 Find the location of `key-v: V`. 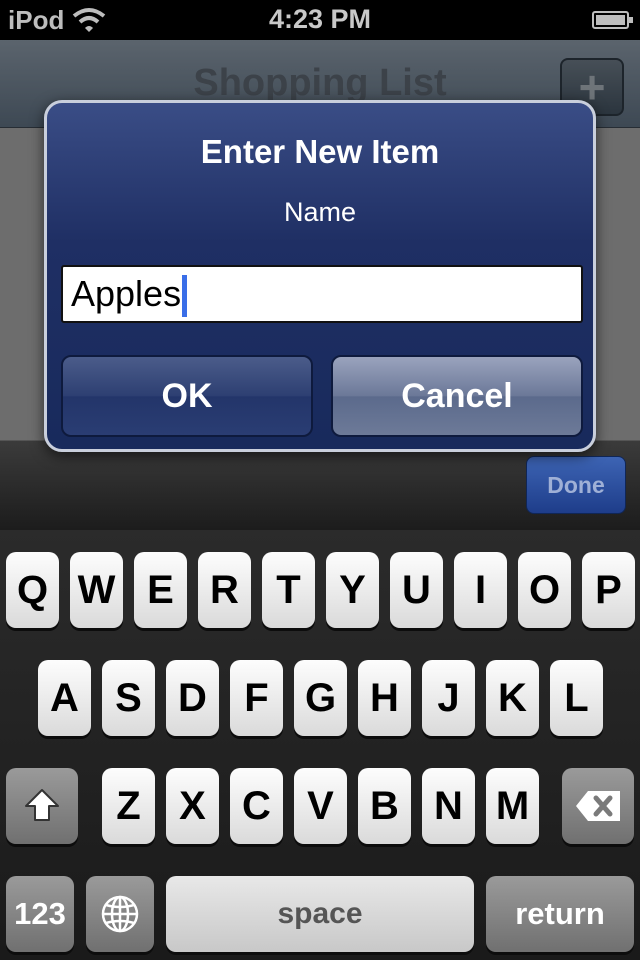

key-v: V is located at coordinates (320, 806).